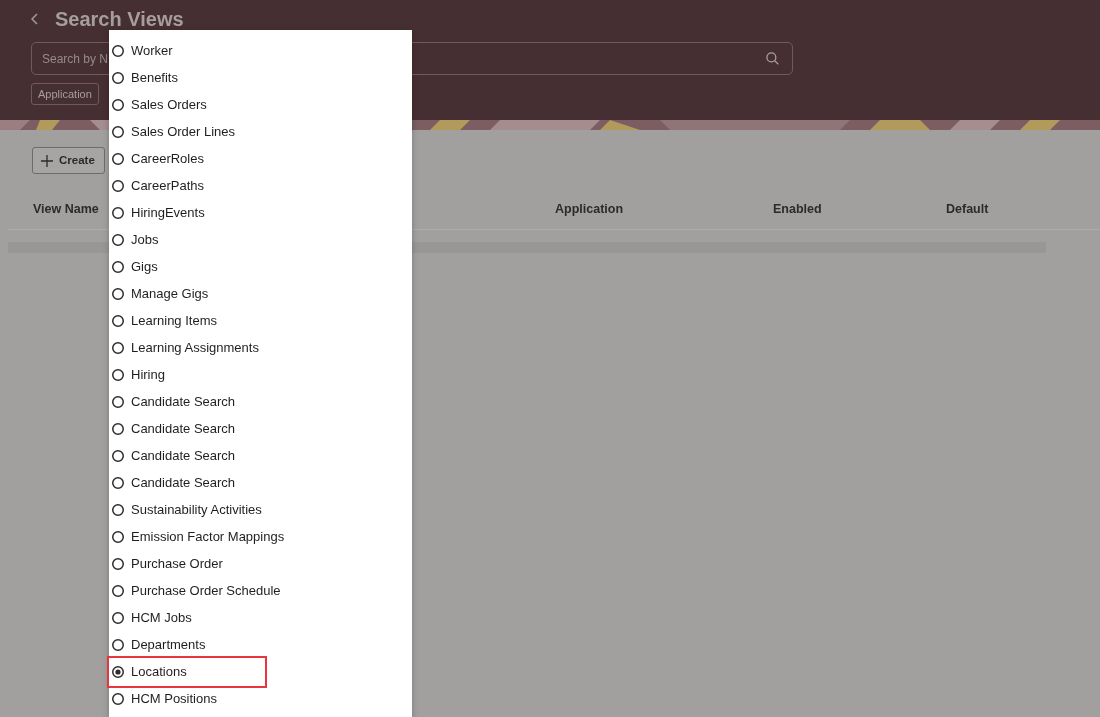 The height and width of the screenshot is (717, 1100). I want to click on radio-option: Jobs, so click(187, 239).